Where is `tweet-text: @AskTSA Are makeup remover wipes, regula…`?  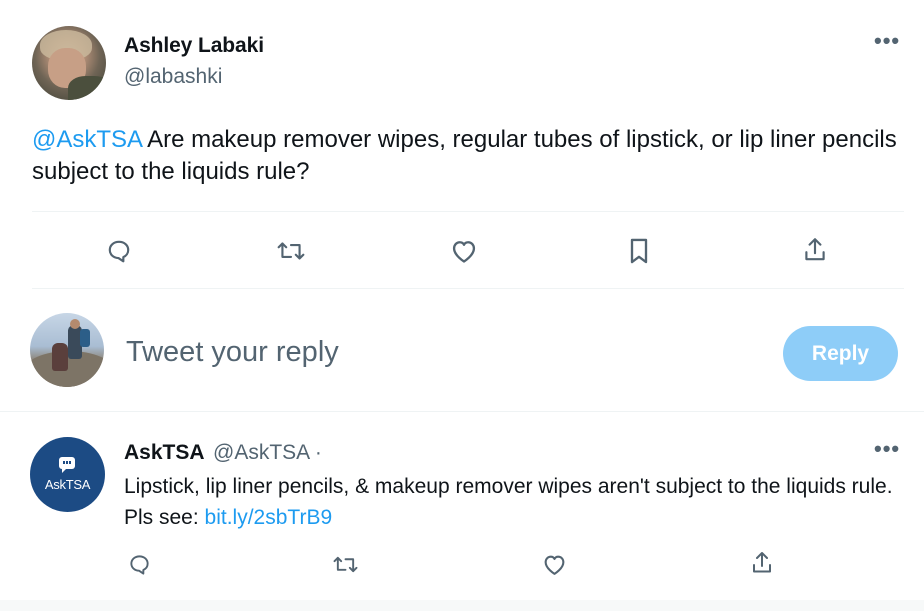 tweet-text: @AskTSA Are makeup remover wipes, regula… is located at coordinates (472, 156).